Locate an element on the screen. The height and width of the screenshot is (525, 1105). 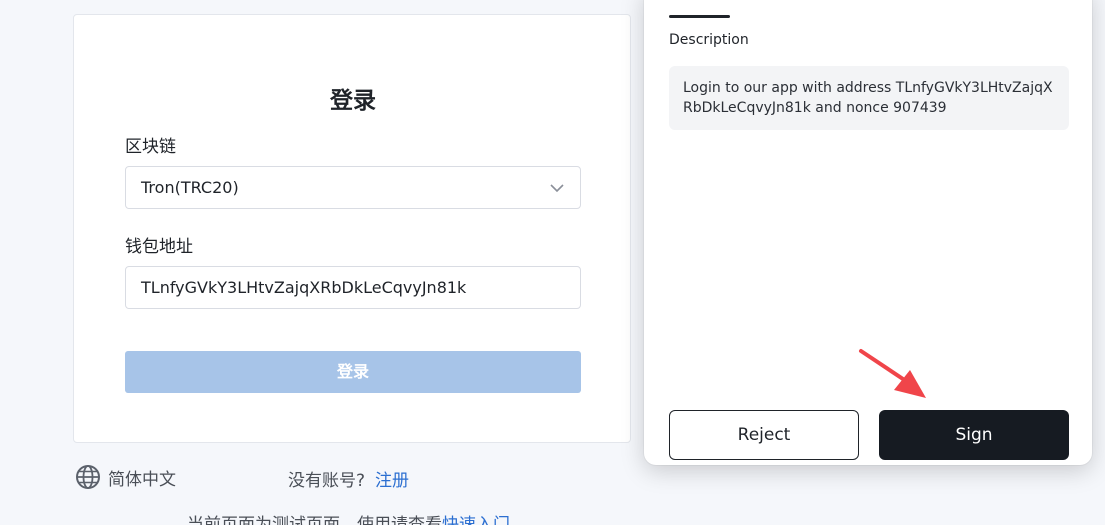
register-prompt: 没有账号? 注册 is located at coordinates (348, 478).